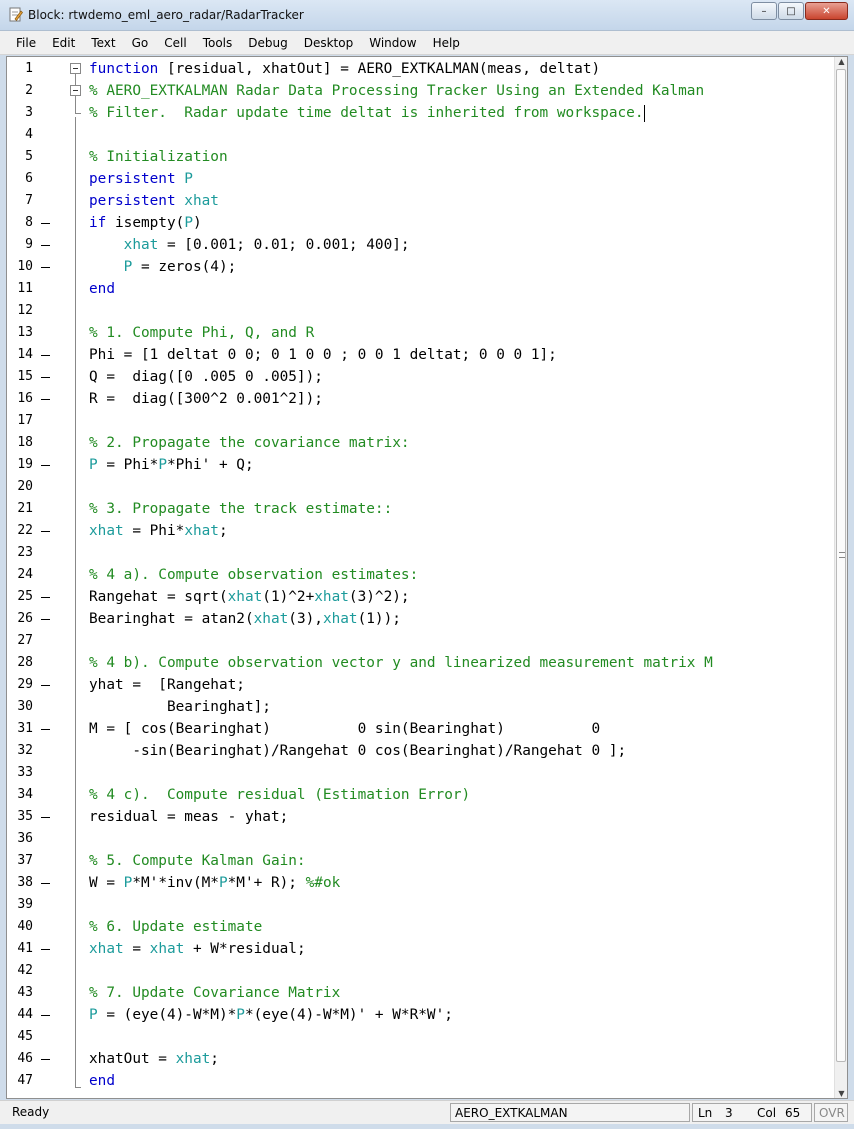 Image resolution: width=854 pixels, height=1129 pixels. I want to click on code-line: Q = diag([0 .005 0 .005]);, so click(206, 377).